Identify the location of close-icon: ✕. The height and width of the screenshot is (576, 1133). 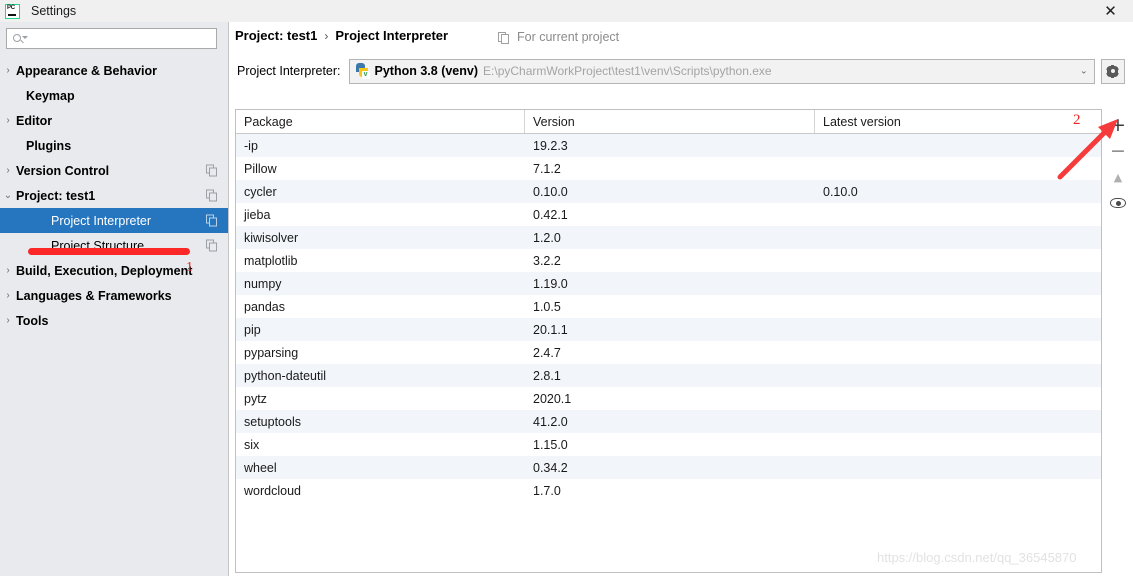
(1110, 11).